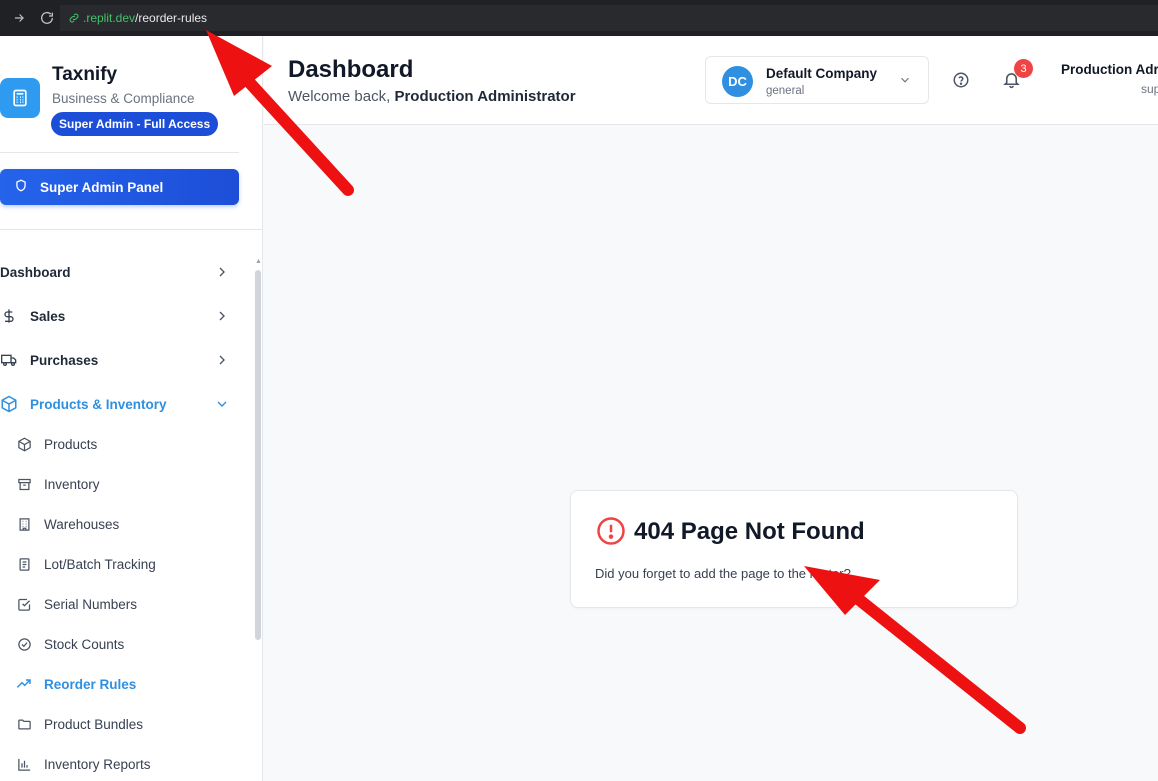 This screenshot has height=781, width=1158. Describe the element at coordinates (98, 404) in the screenshot. I see `sidebar-item-label: Products & Inventory` at that location.